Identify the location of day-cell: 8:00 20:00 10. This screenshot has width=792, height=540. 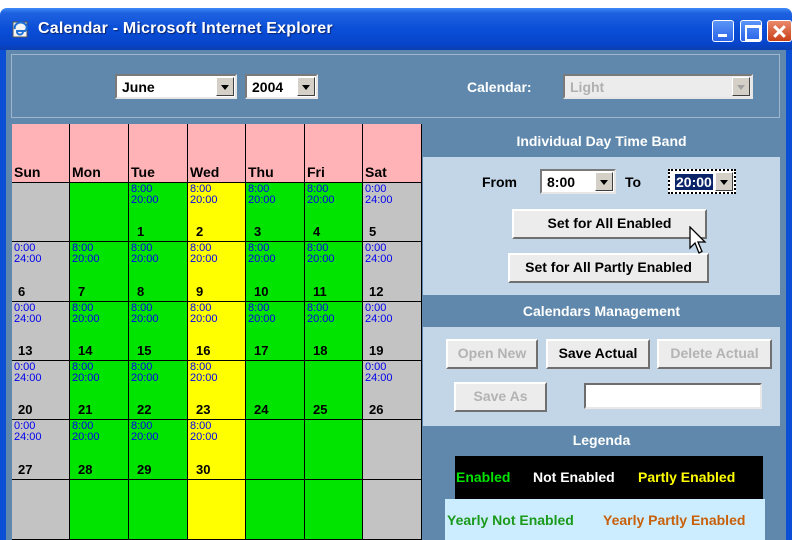
(275, 272).